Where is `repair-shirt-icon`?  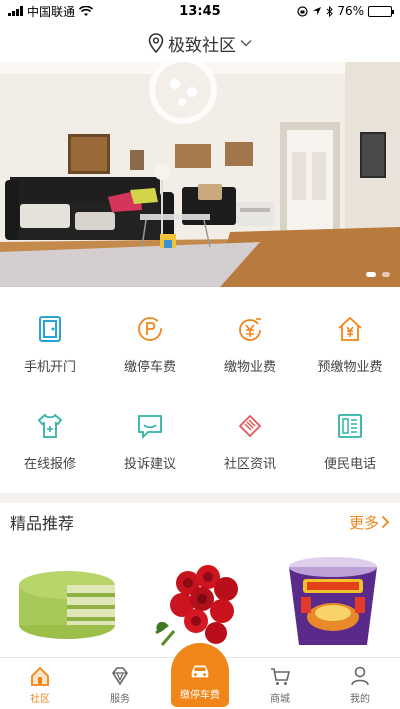
repair-shirt-icon is located at coordinates (50, 426).